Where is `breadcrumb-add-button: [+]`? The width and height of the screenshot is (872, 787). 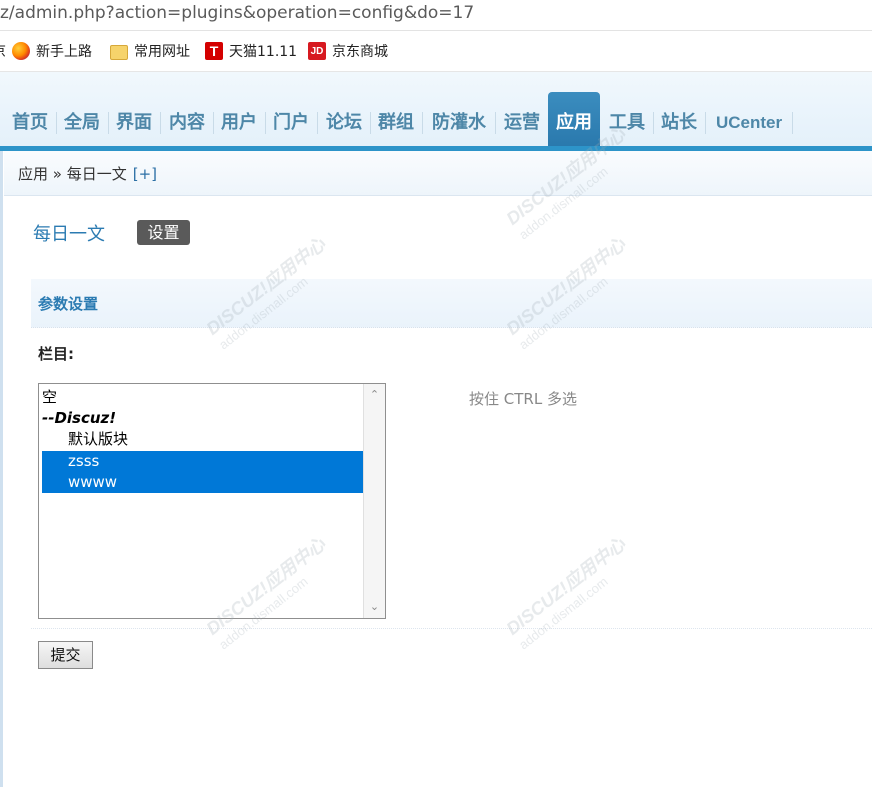 breadcrumb-add-button: [+] is located at coordinates (145, 174).